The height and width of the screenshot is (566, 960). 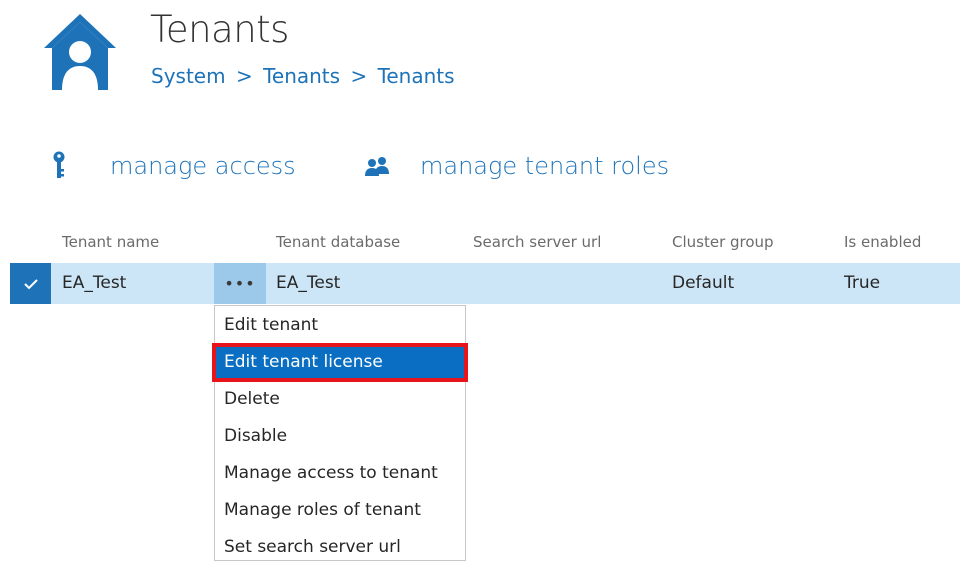 What do you see at coordinates (703, 283) in the screenshot?
I see `cell-cluster-group: Default` at bounding box center [703, 283].